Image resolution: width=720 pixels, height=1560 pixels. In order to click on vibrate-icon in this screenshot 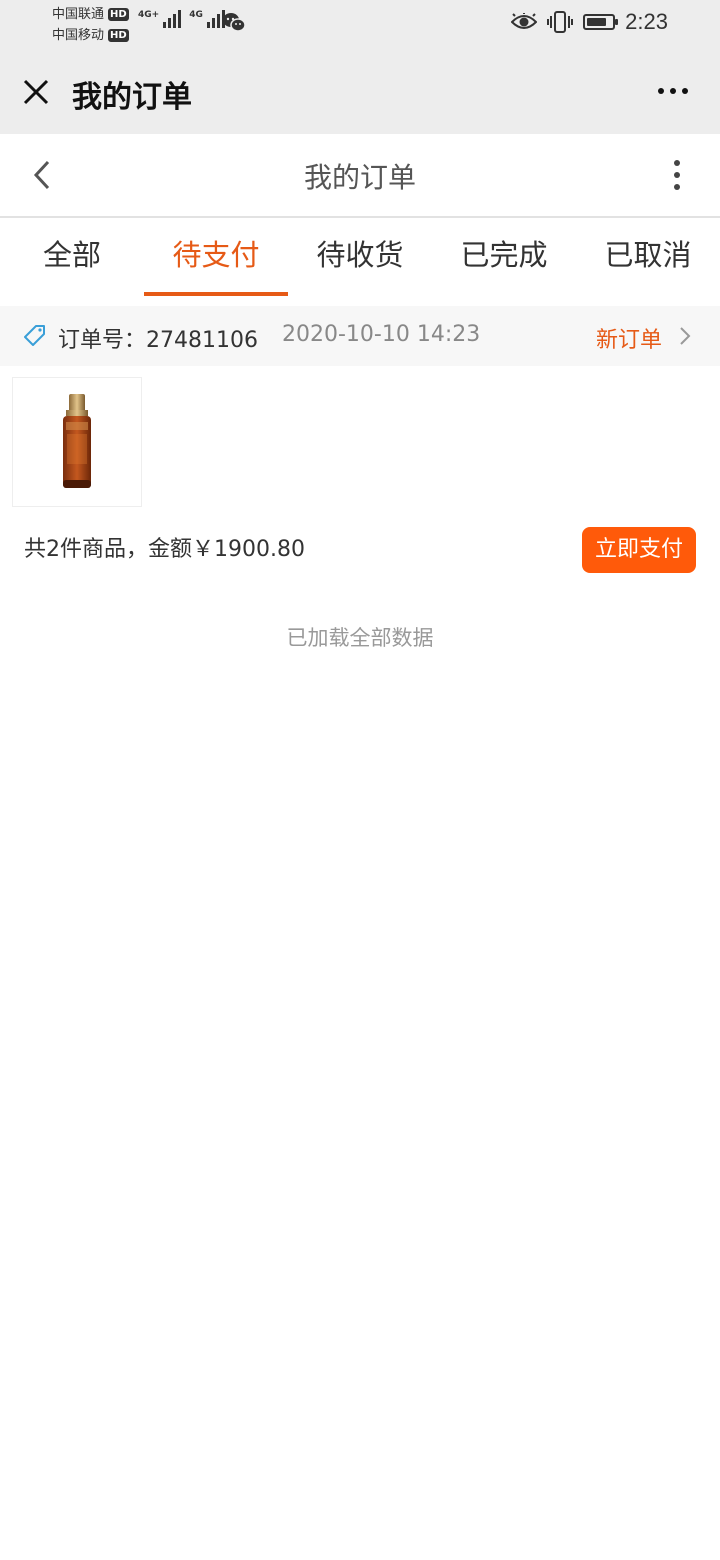, I will do `click(560, 22)`.